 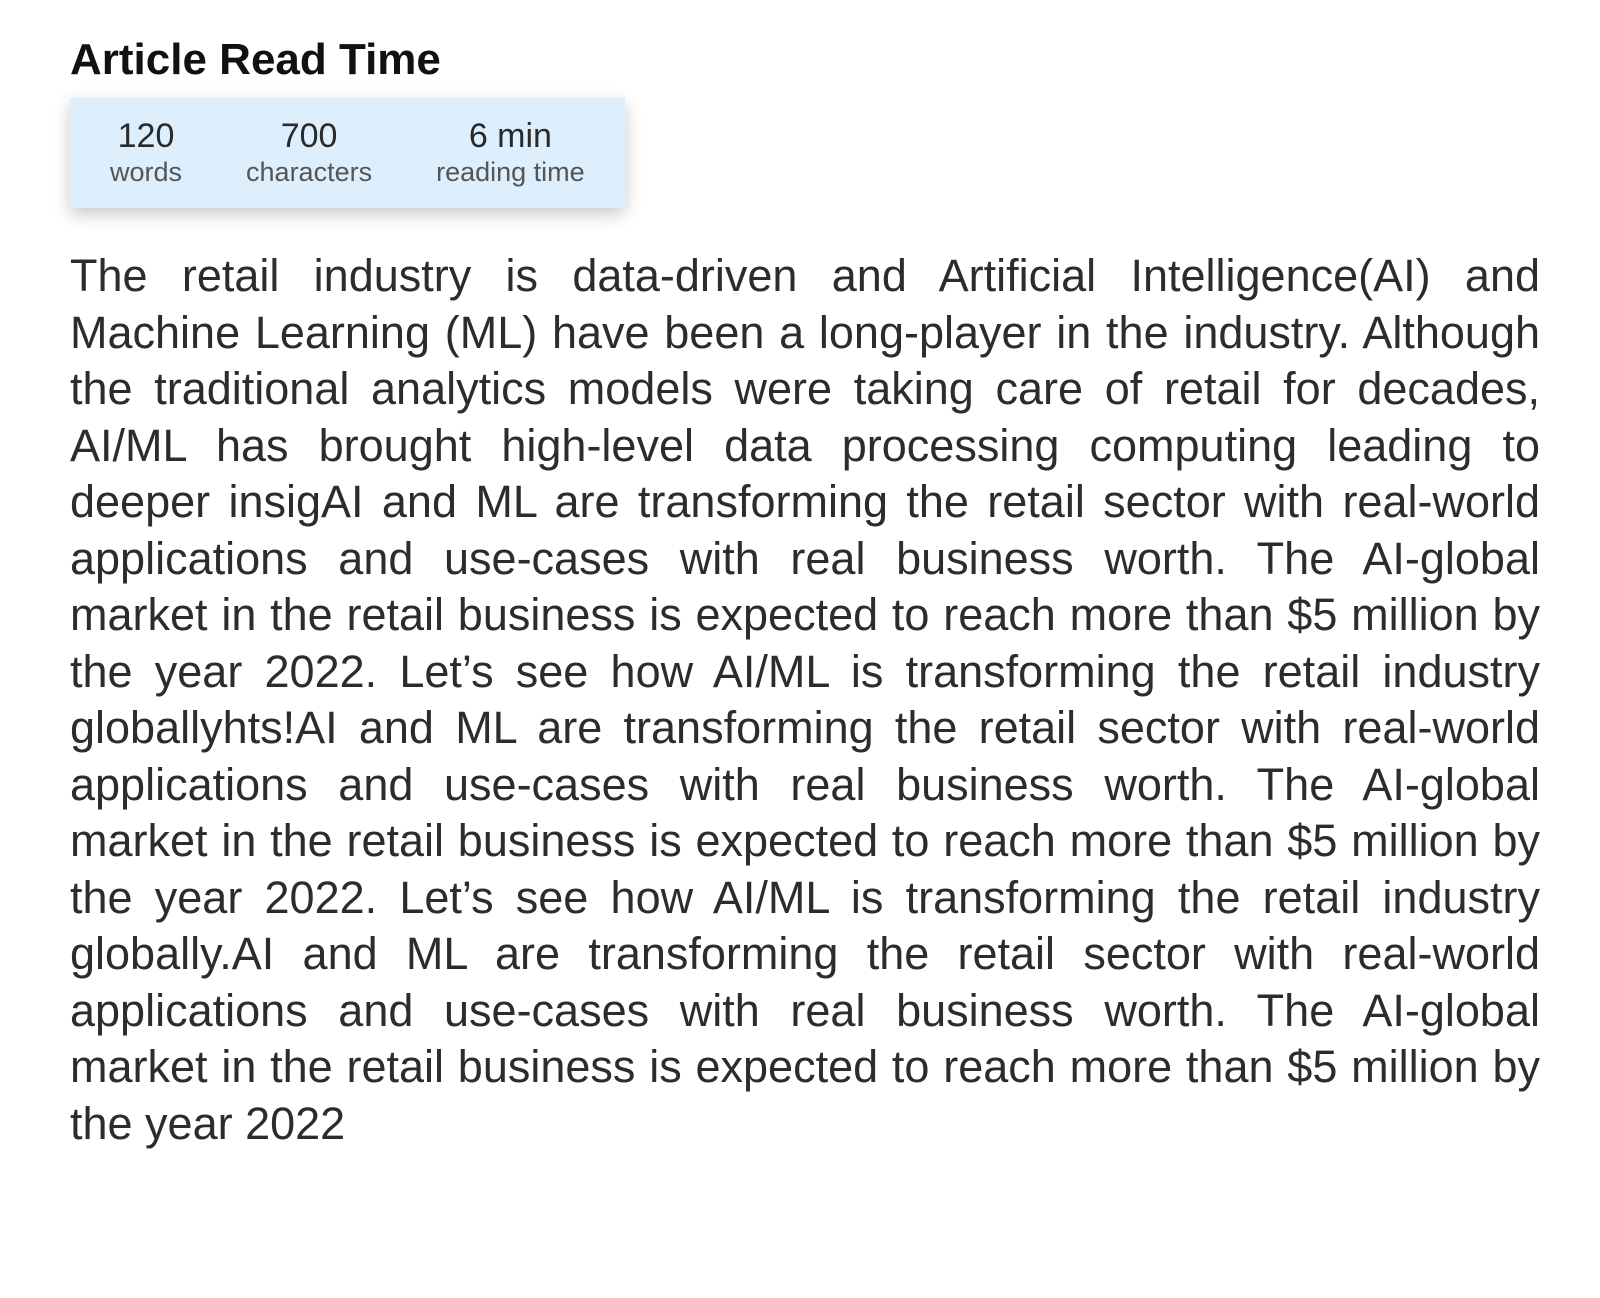 I want to click on word-count-value: 120, so click(x=146, y=136).